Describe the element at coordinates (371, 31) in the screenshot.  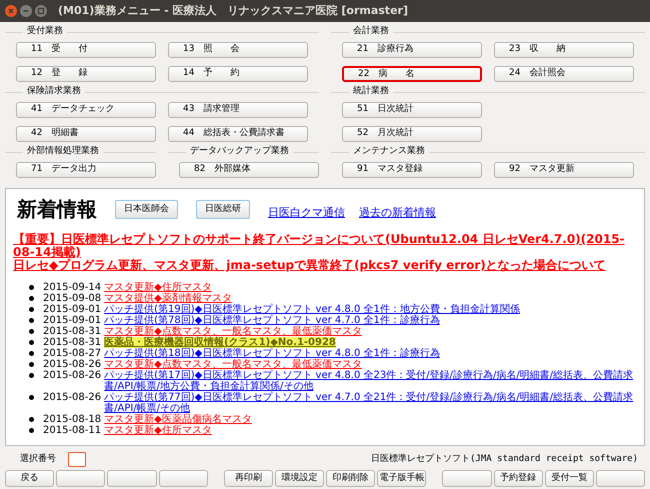
I see `section-title: 会計業務` at that location.